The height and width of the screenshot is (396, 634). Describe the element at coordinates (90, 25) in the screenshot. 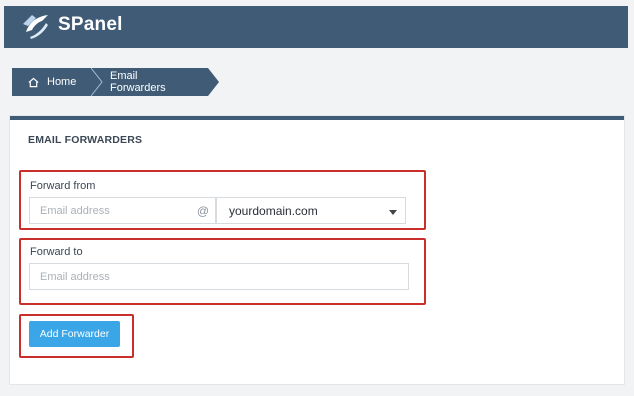

I see `brand-name: SPanel` at that location.